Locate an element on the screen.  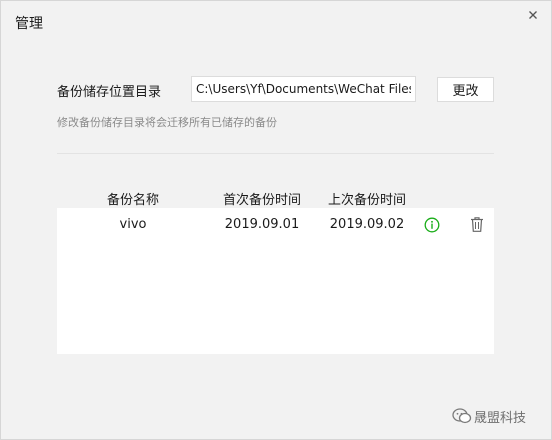
close-icon is located at coordinates (533, 15).